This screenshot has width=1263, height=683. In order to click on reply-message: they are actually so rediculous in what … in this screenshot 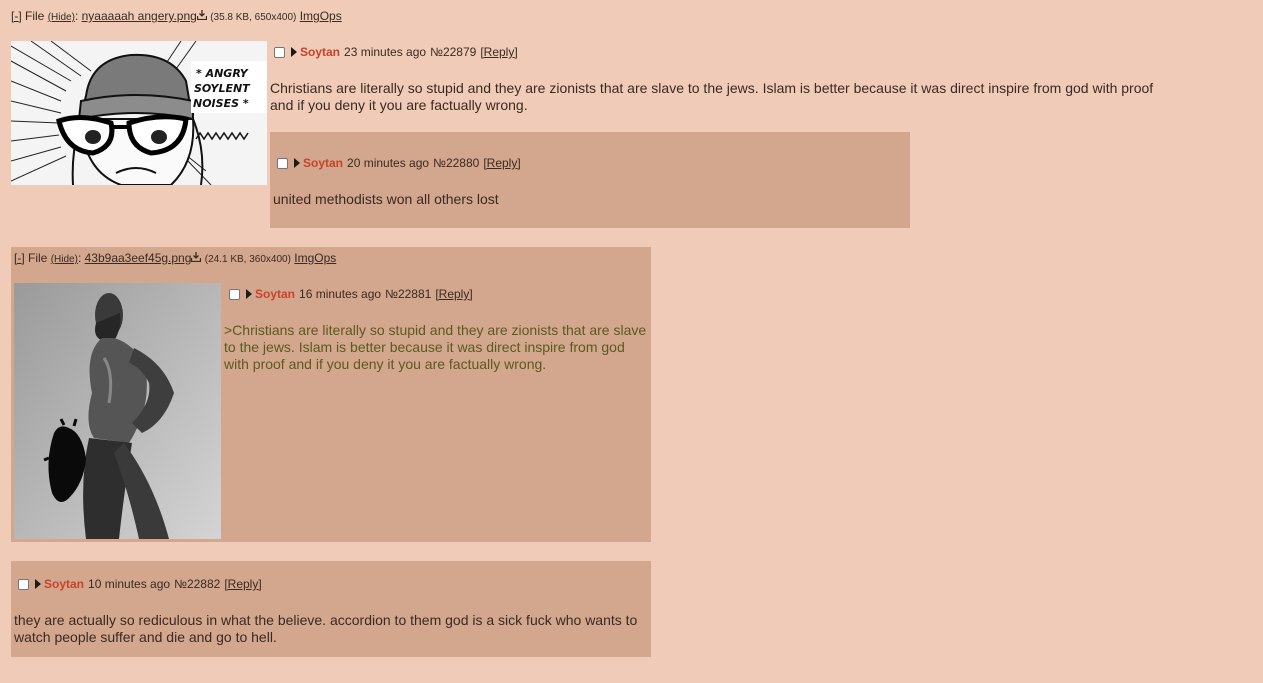, I will do `click(326, 628)`.